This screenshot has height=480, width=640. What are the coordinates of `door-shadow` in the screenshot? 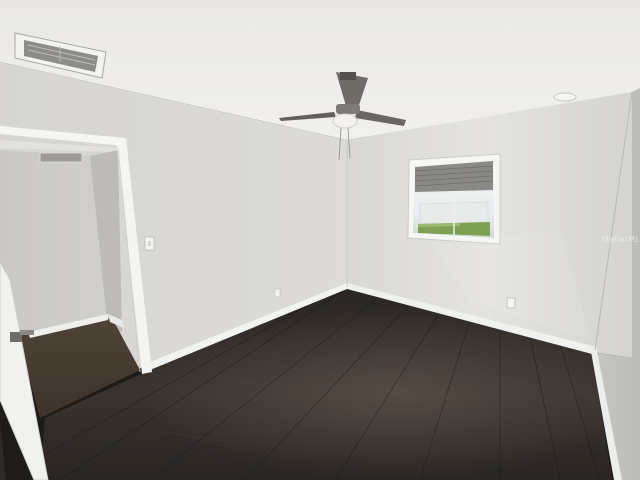 It's located at (3, 450).